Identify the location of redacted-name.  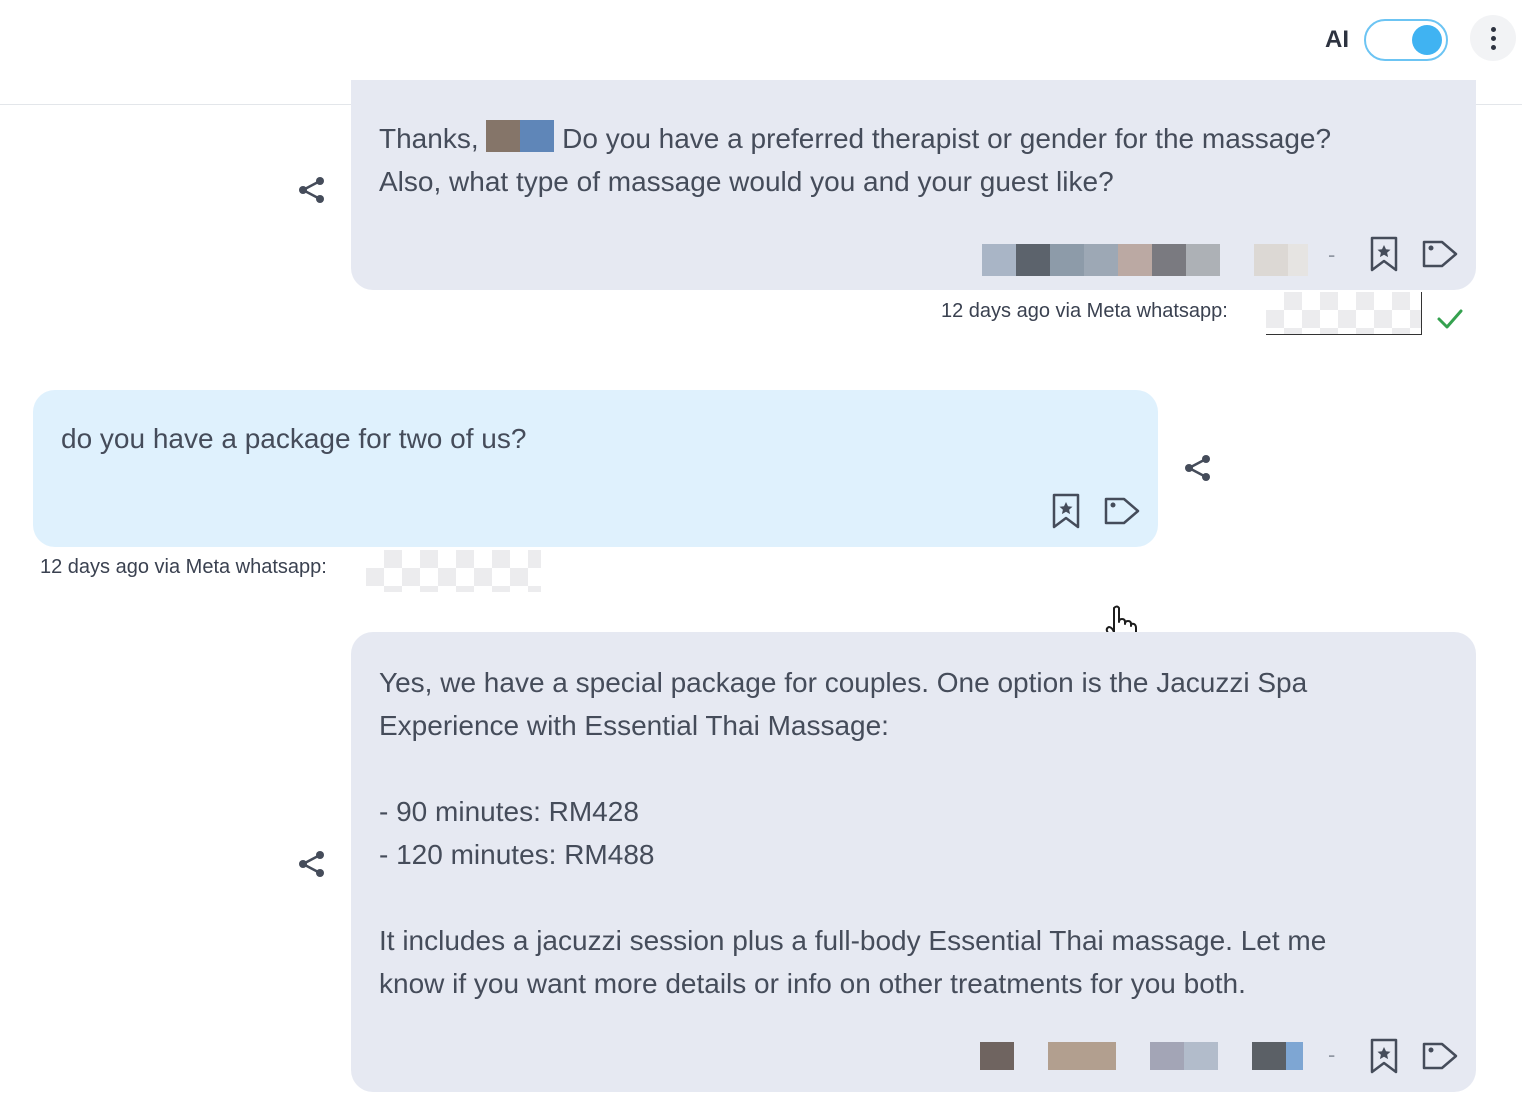
(503, 136).